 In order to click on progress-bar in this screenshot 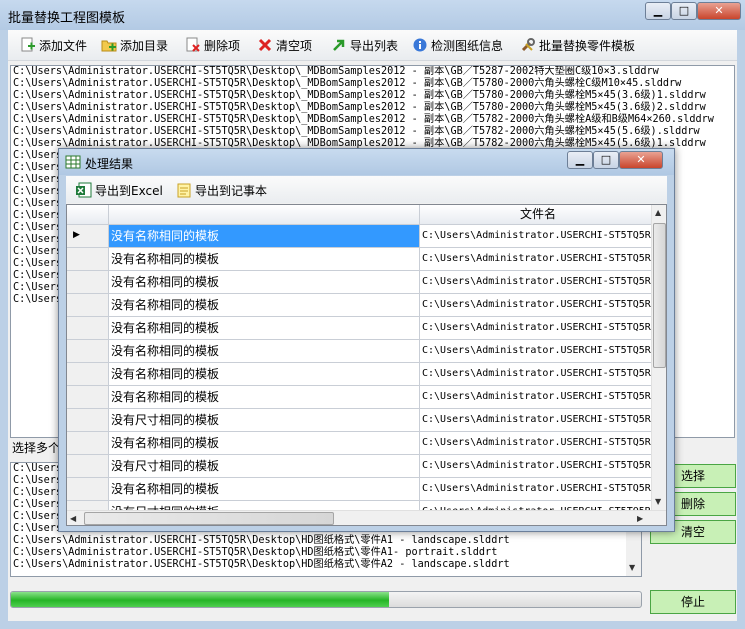, I will do `click(326, 599)`.